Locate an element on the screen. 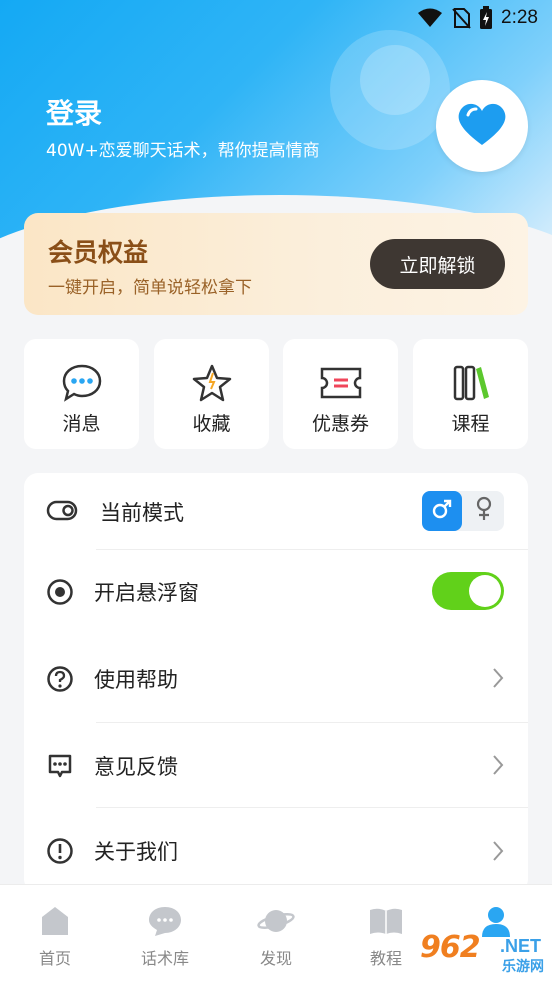 This screenshot has width=552, height=981. quick-action-coupons: 优惠券 is located at coordinates (340, 394).